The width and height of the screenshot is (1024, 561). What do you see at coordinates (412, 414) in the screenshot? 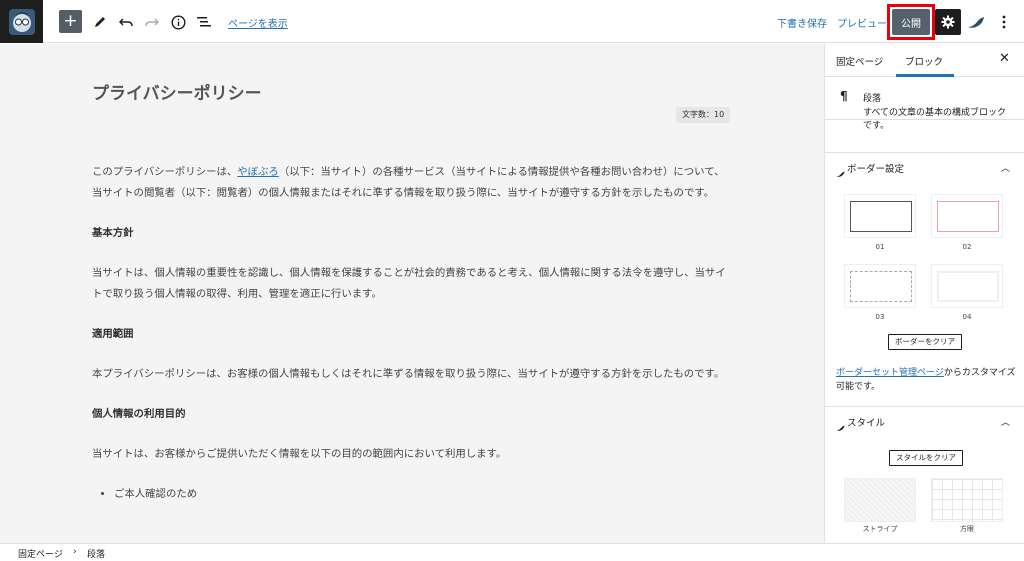
I see `heading-purpose: 個人情報の利用目的` at bounding box center [412, 414].